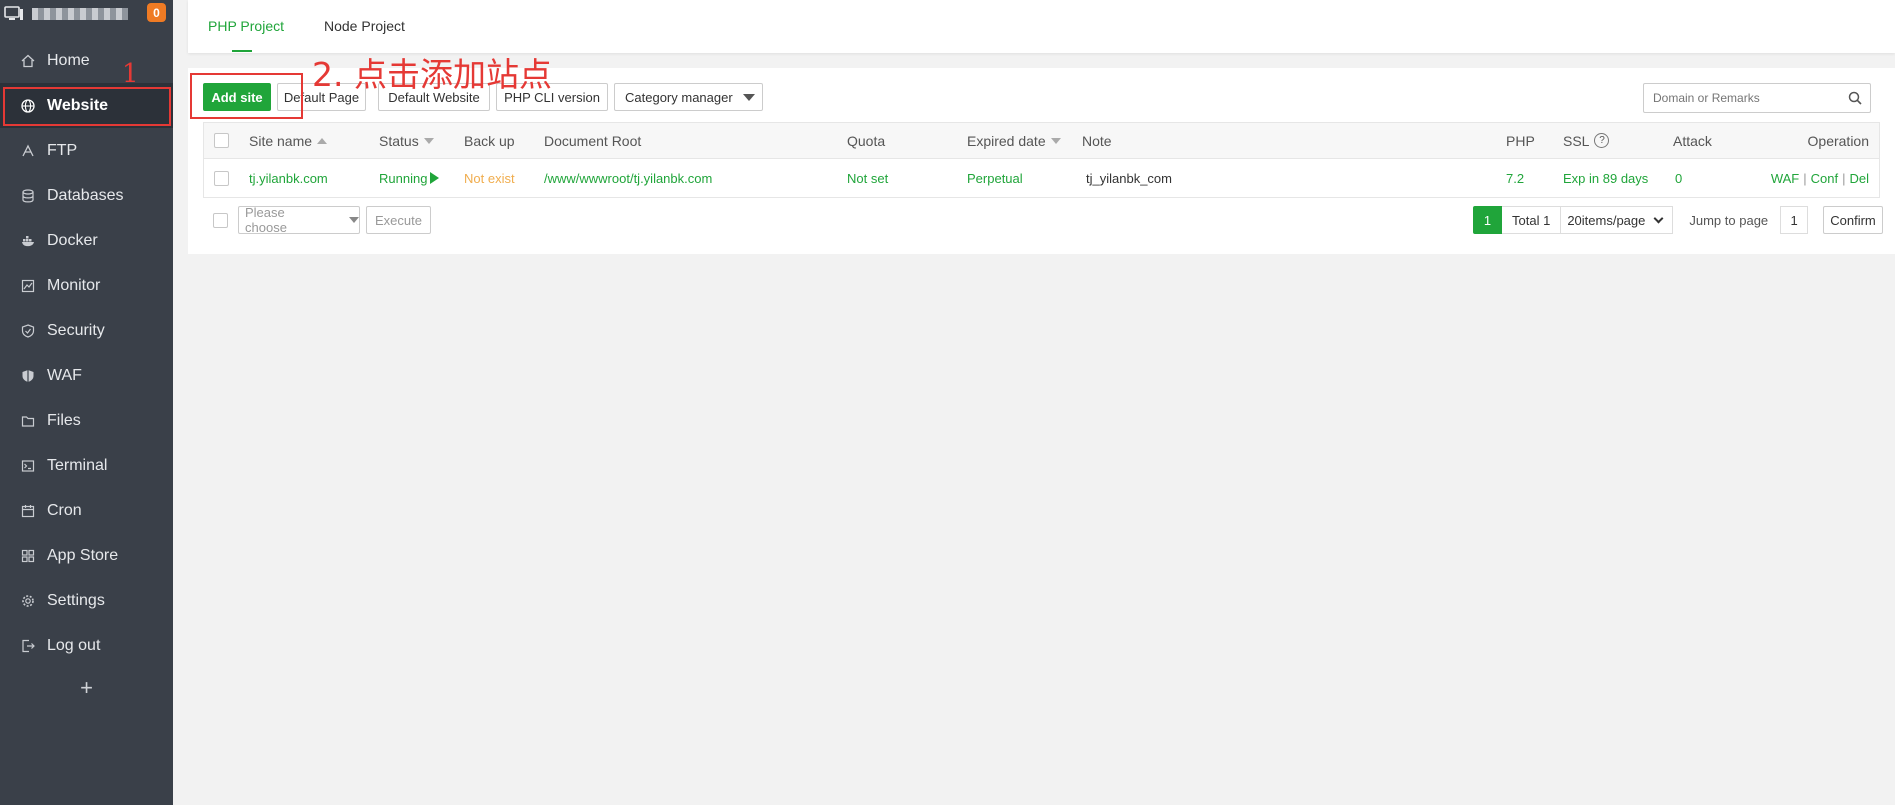  Describe the element at coordinates (489, 140) in the screenshot. I see `col-backup: Back up` at that location.